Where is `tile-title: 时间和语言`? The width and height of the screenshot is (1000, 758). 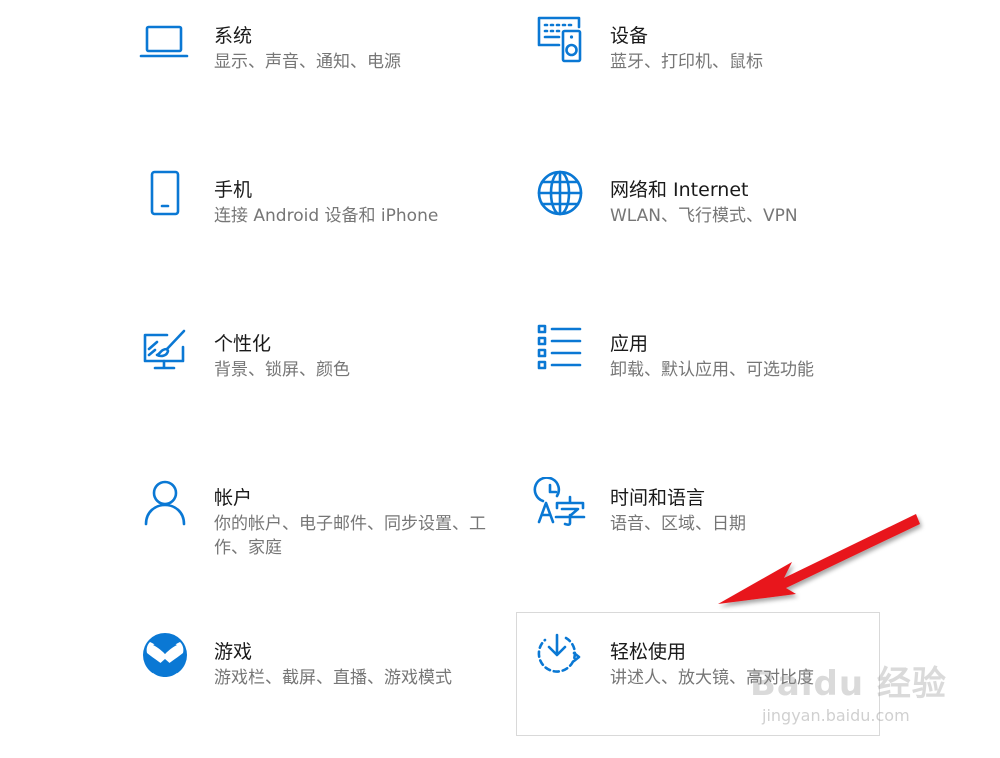 tile-title: 时间和语言 is located at coordinates (658, 498).